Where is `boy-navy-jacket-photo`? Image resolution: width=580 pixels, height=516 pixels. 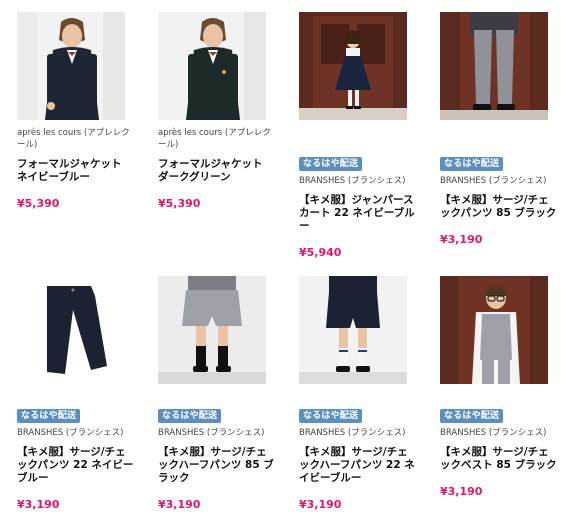
boy-navy-jacket-photo is located at coordinates (71, 66).